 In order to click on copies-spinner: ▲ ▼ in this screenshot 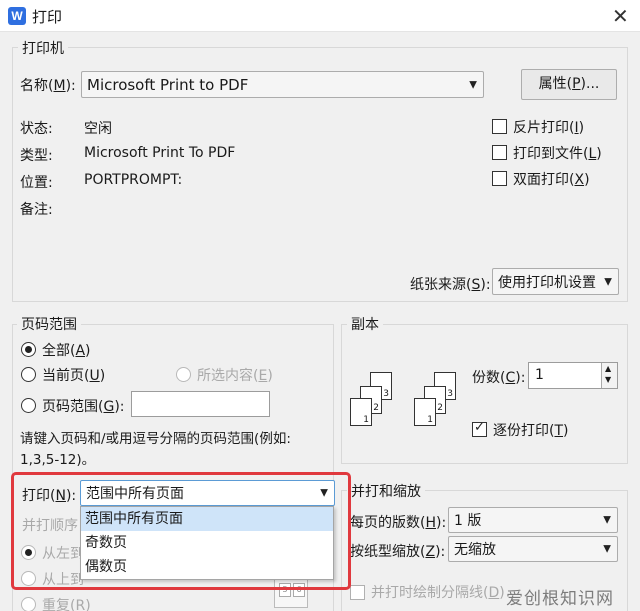, I will do `click(609, 375)`.